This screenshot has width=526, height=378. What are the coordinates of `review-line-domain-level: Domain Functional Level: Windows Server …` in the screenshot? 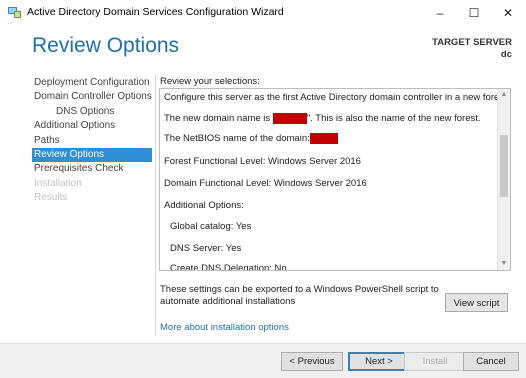 It's located at (265, 183).